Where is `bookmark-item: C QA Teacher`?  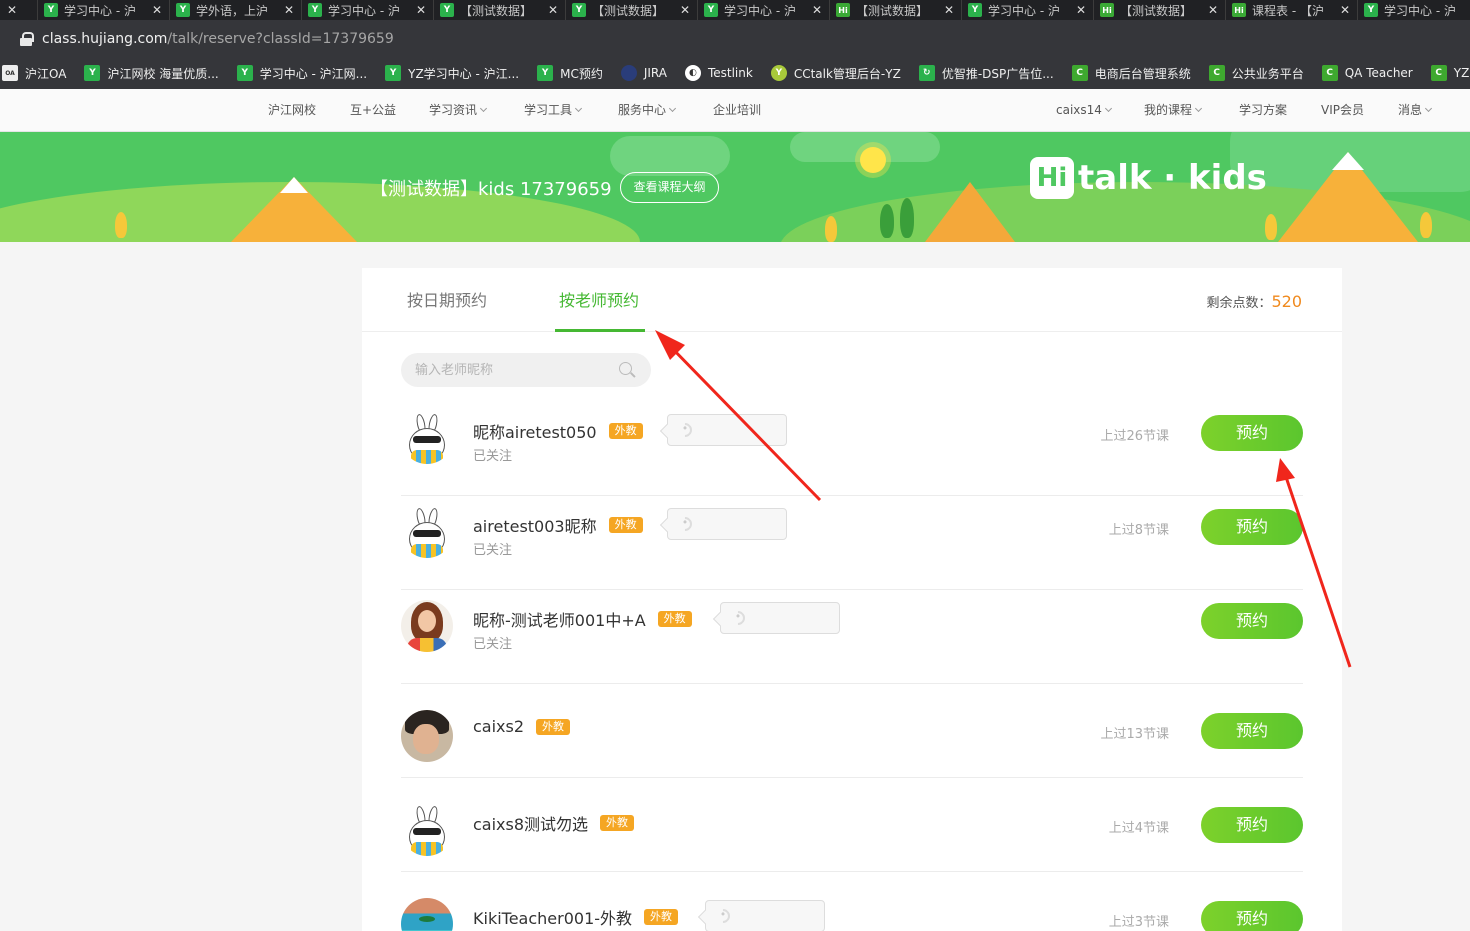
bookmark-item: C QA Teacher is located at coordinates (1367, 73).